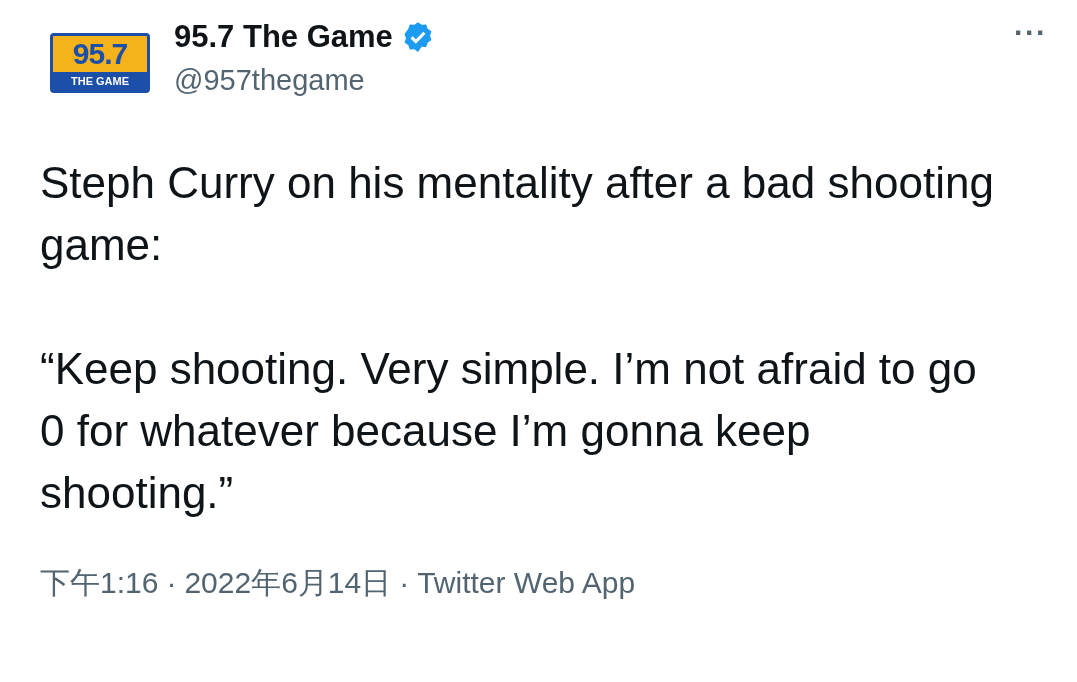 The height and width of the screenshot is (682, 1077). What do you see at coordinates (517, 214) in the screenshot?
I see `tweet-text: Steph Curry on his mentality after a bad shooting game:` at bounding box center [517, 214].